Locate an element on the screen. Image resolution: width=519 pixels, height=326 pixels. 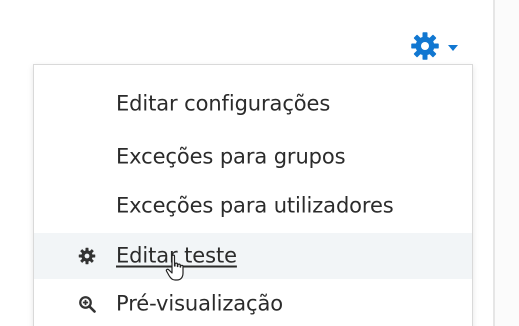
menu-item-label: Exceções para grupos is located at coordinates (231, 156).